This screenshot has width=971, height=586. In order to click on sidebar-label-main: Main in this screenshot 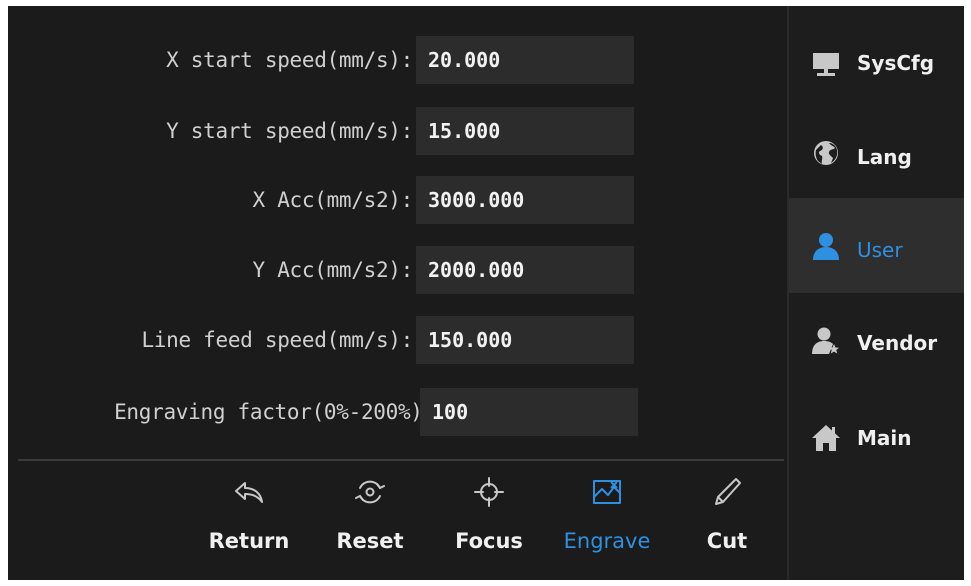, I will do `click(884, 438)`.